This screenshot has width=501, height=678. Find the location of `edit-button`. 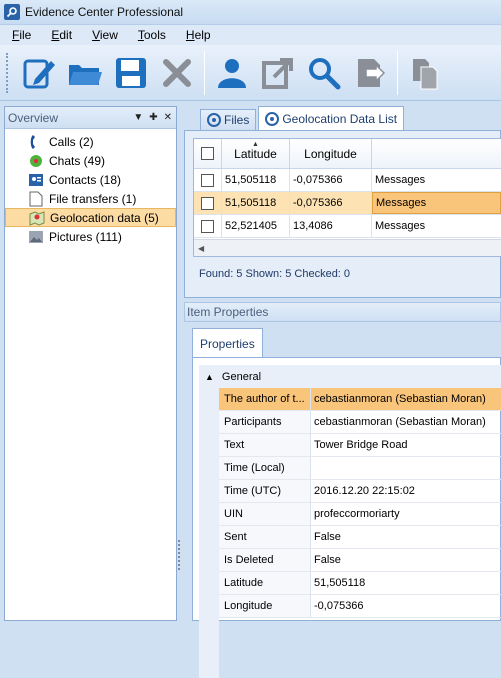

edit-button is located at coordinates (39, 73).